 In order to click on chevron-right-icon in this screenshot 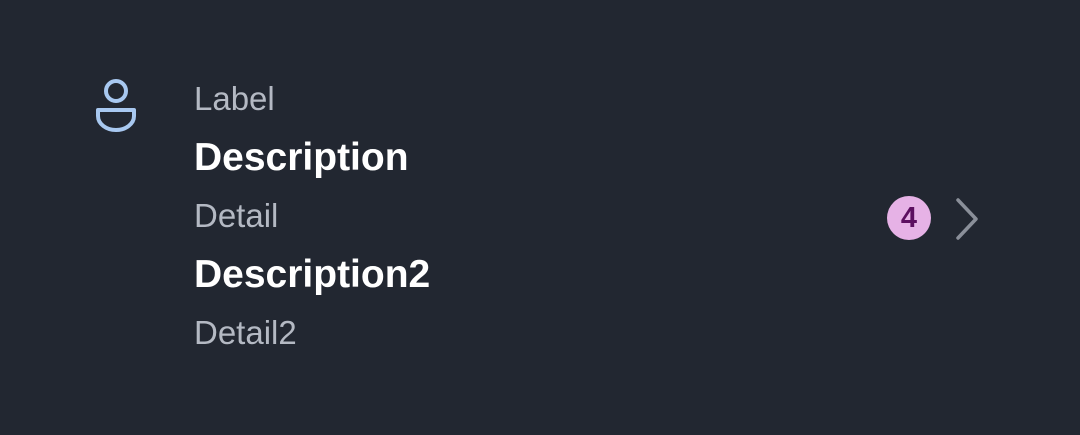, I will do `click(967, 219)`.